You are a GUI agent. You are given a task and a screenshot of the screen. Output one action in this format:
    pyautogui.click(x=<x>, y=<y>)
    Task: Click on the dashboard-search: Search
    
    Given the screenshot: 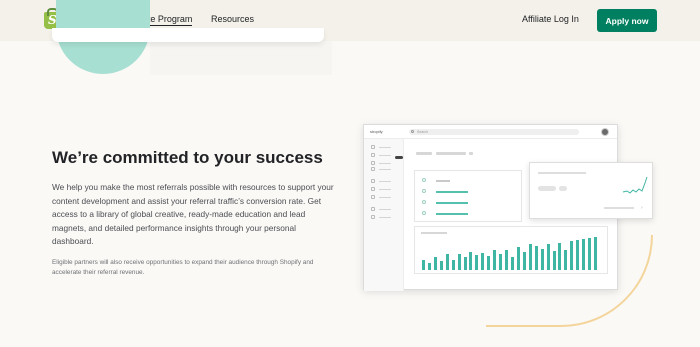 What is the action you would take?
    pyautogui.click(x=494, y=132)
    